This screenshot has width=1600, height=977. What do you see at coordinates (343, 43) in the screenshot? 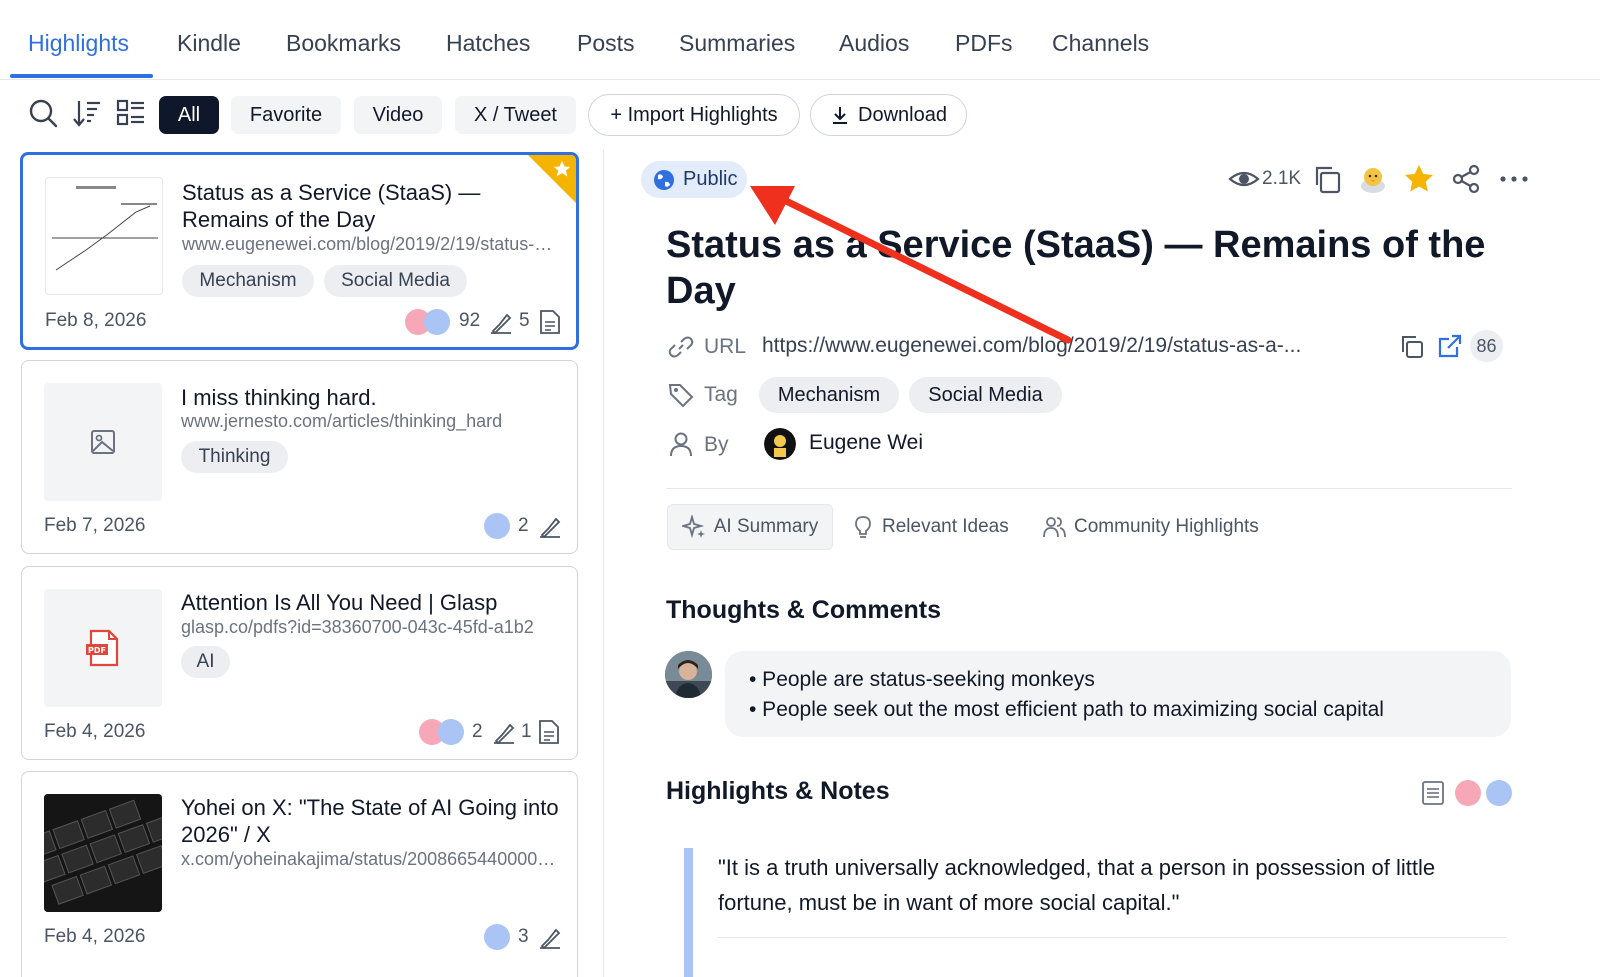
I see `tab-bookmarks: Bookmarks` at bounding box center [343, 43].